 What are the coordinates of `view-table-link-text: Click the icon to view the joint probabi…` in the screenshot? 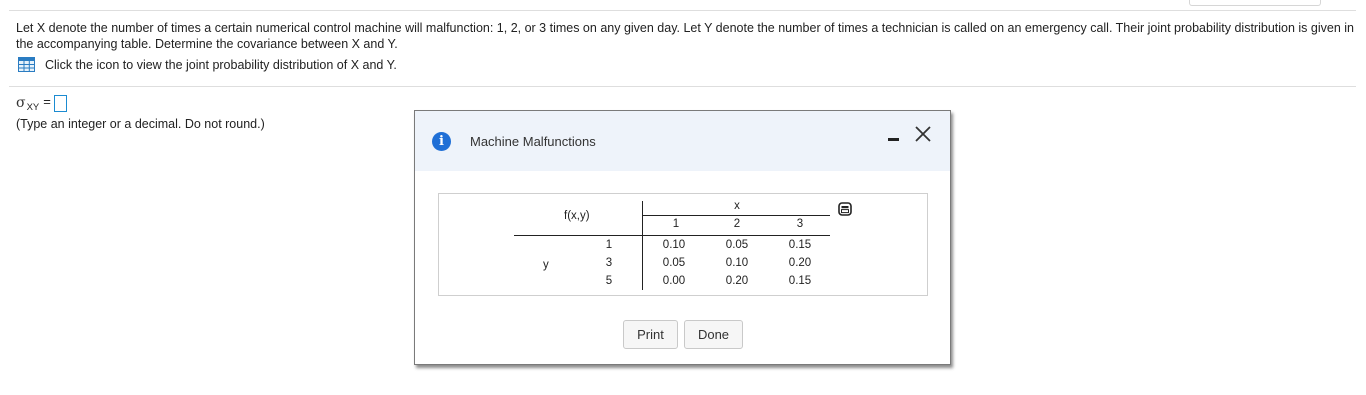 It's located at (221, 65).